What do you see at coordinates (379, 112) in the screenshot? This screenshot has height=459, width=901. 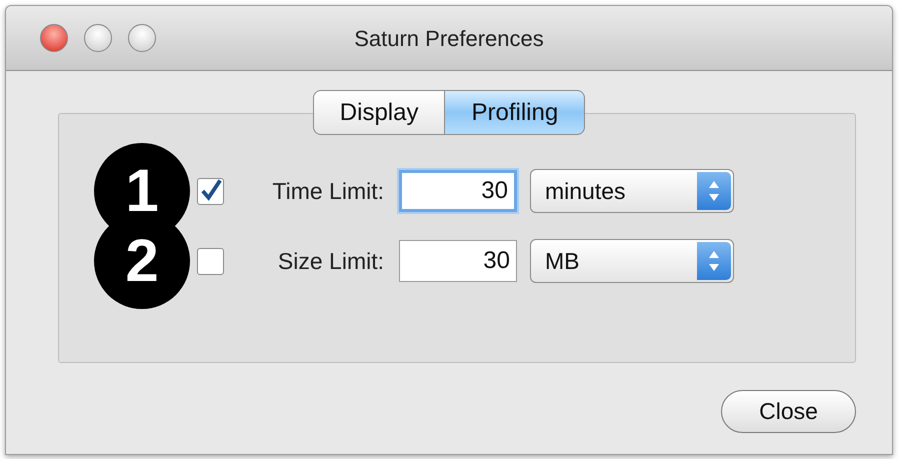 I see `tab: Display` at bounding box center [379, 112].